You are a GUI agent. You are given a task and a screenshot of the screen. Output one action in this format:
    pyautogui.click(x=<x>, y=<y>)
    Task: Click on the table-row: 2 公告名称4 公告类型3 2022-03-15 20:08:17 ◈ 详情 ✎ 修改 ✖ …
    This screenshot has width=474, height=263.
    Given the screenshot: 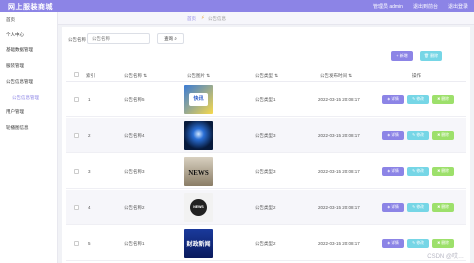 What is the action you would take?
    pyautogui.click(x=266, y=135)
    